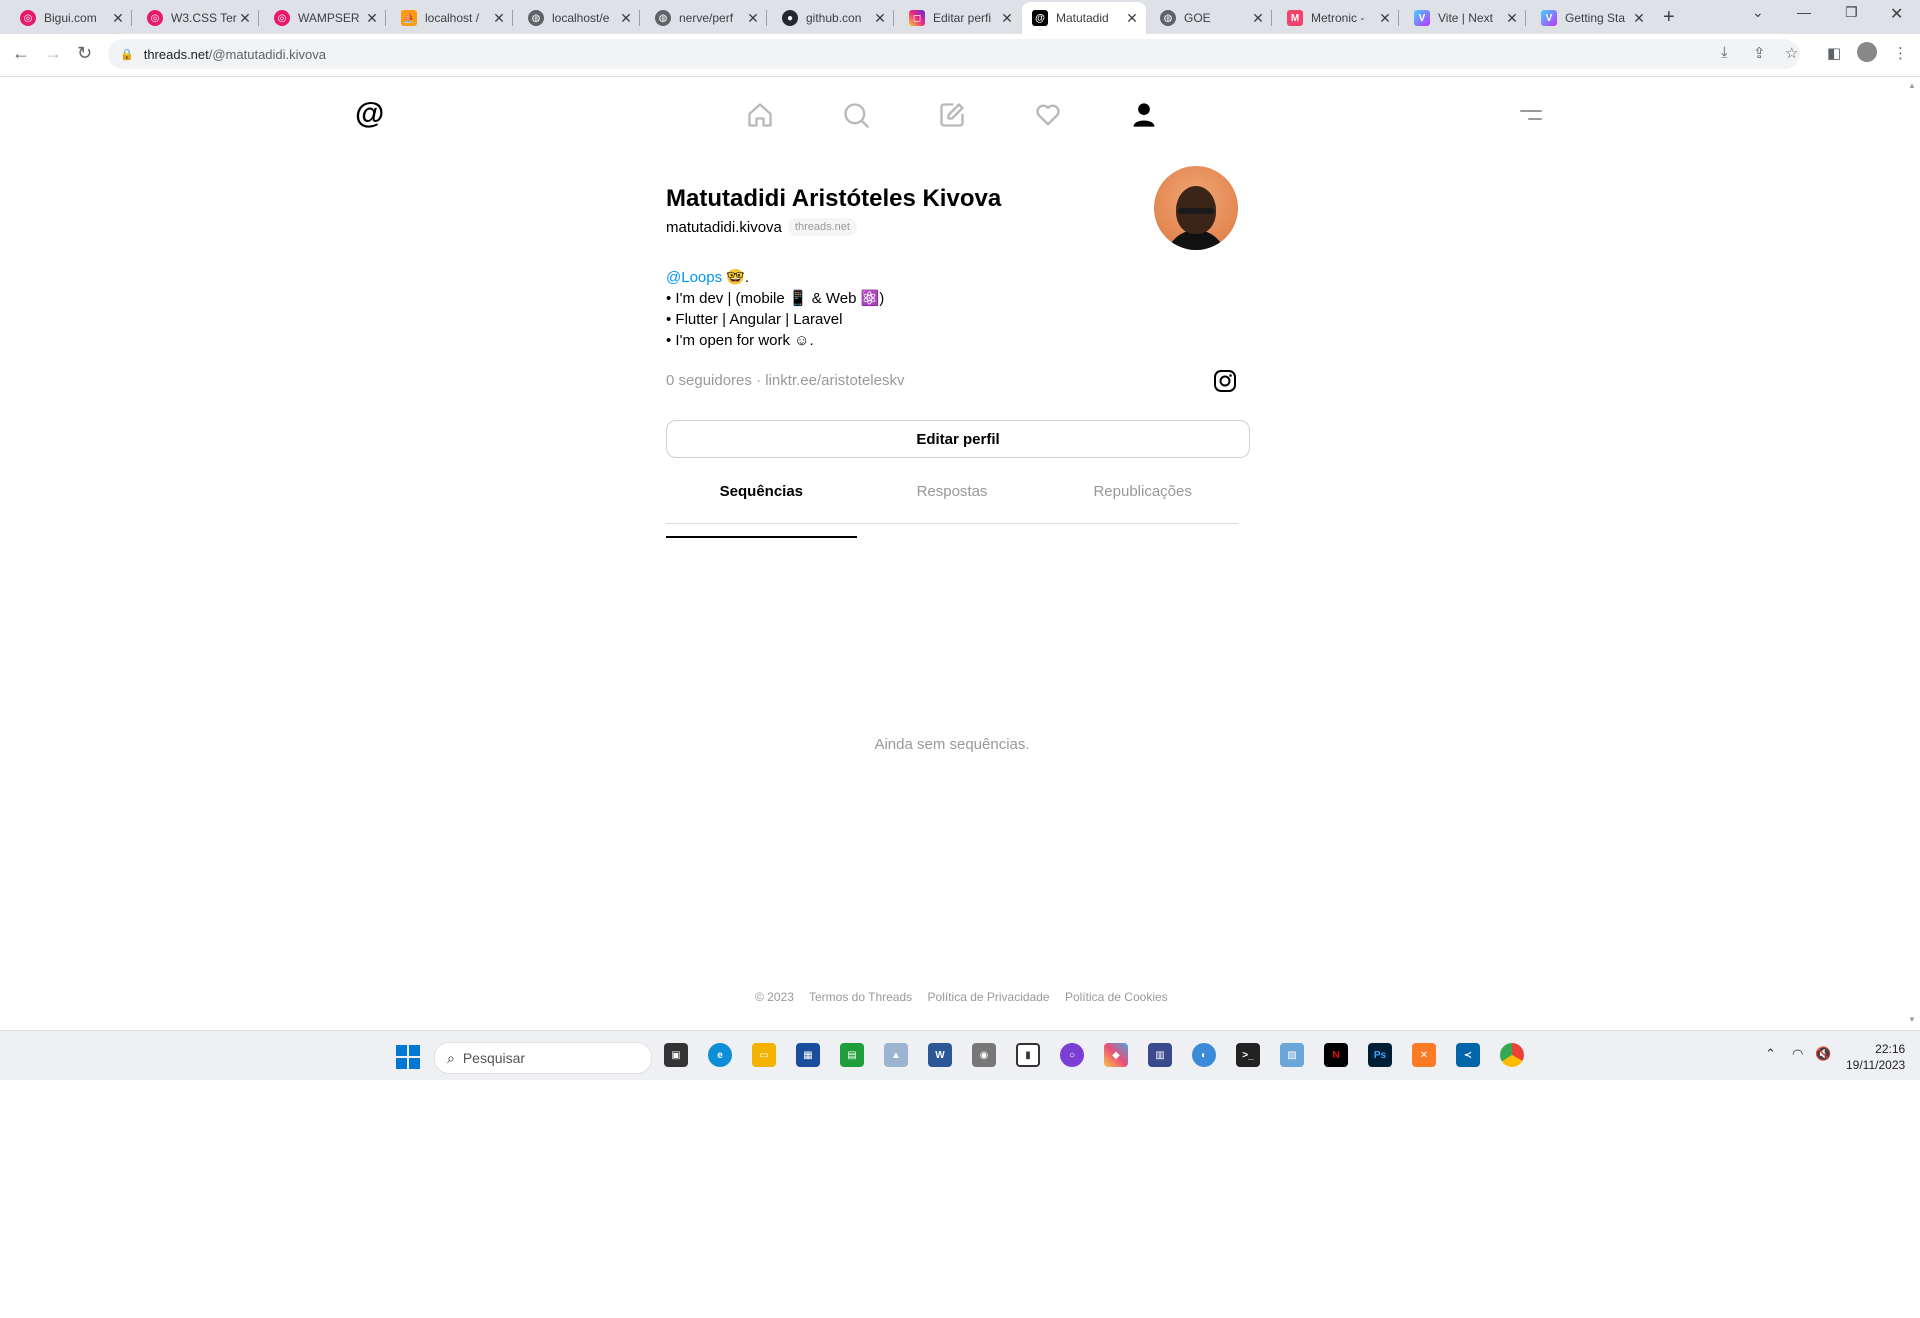 This screenshot has width=1920, height=1318. I want to click on share-icon: ⇪, so click(1759, 53).